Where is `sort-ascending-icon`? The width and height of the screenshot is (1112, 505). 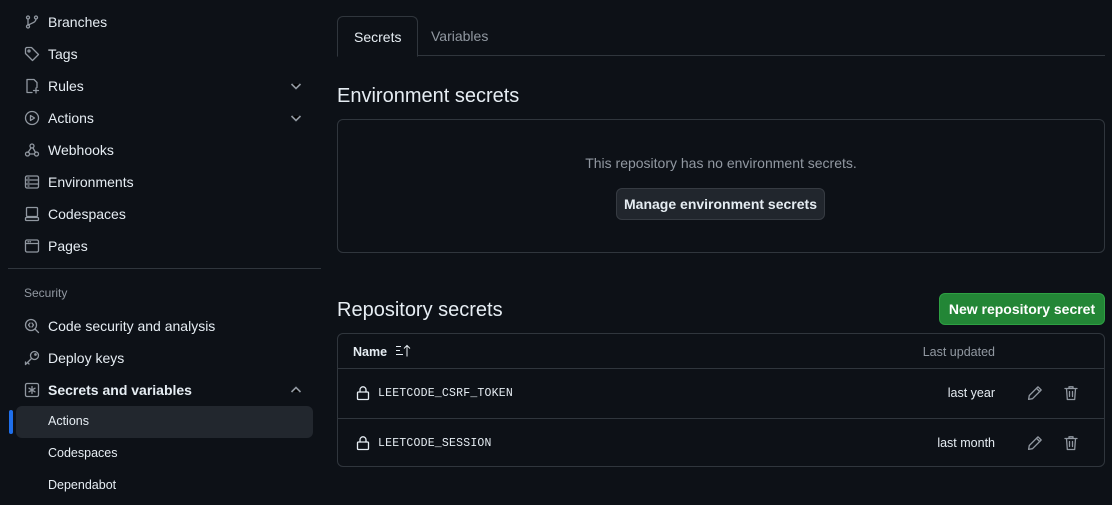 sort-ascending-icon is located at coordinates (403, 352).